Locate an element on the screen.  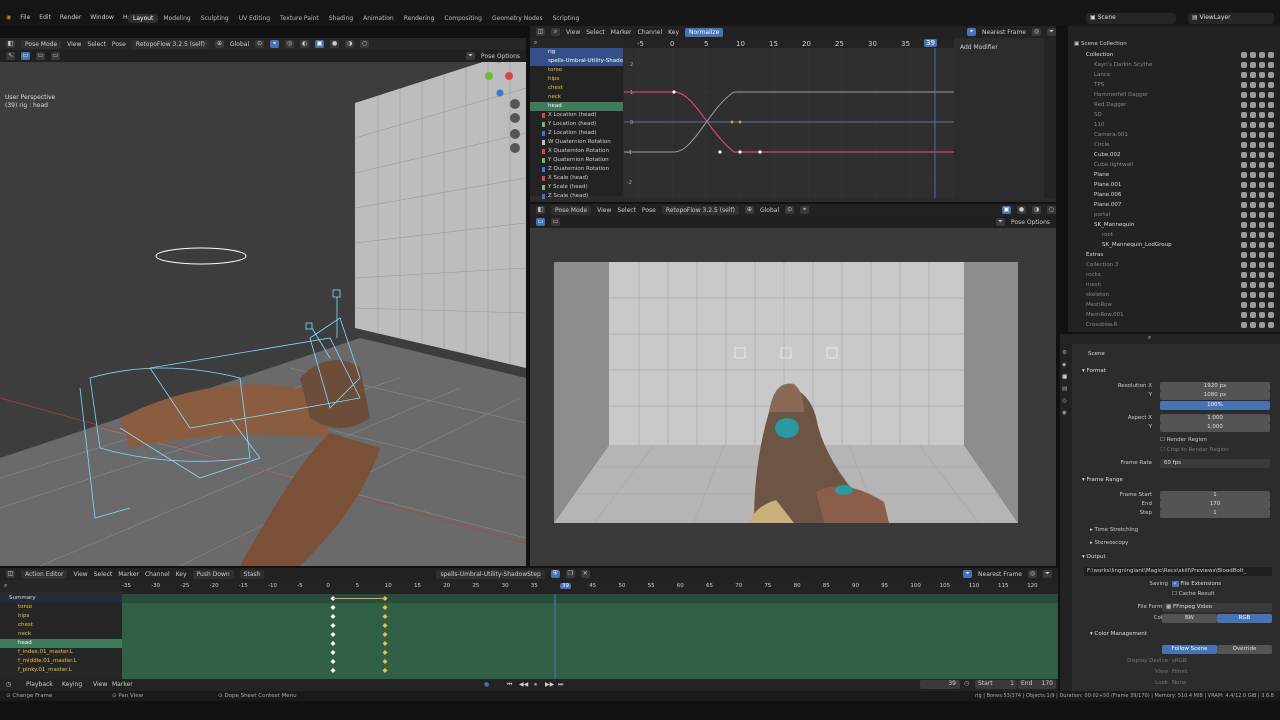
dope-current-frame: 39 is located at coordinates (565, 586).